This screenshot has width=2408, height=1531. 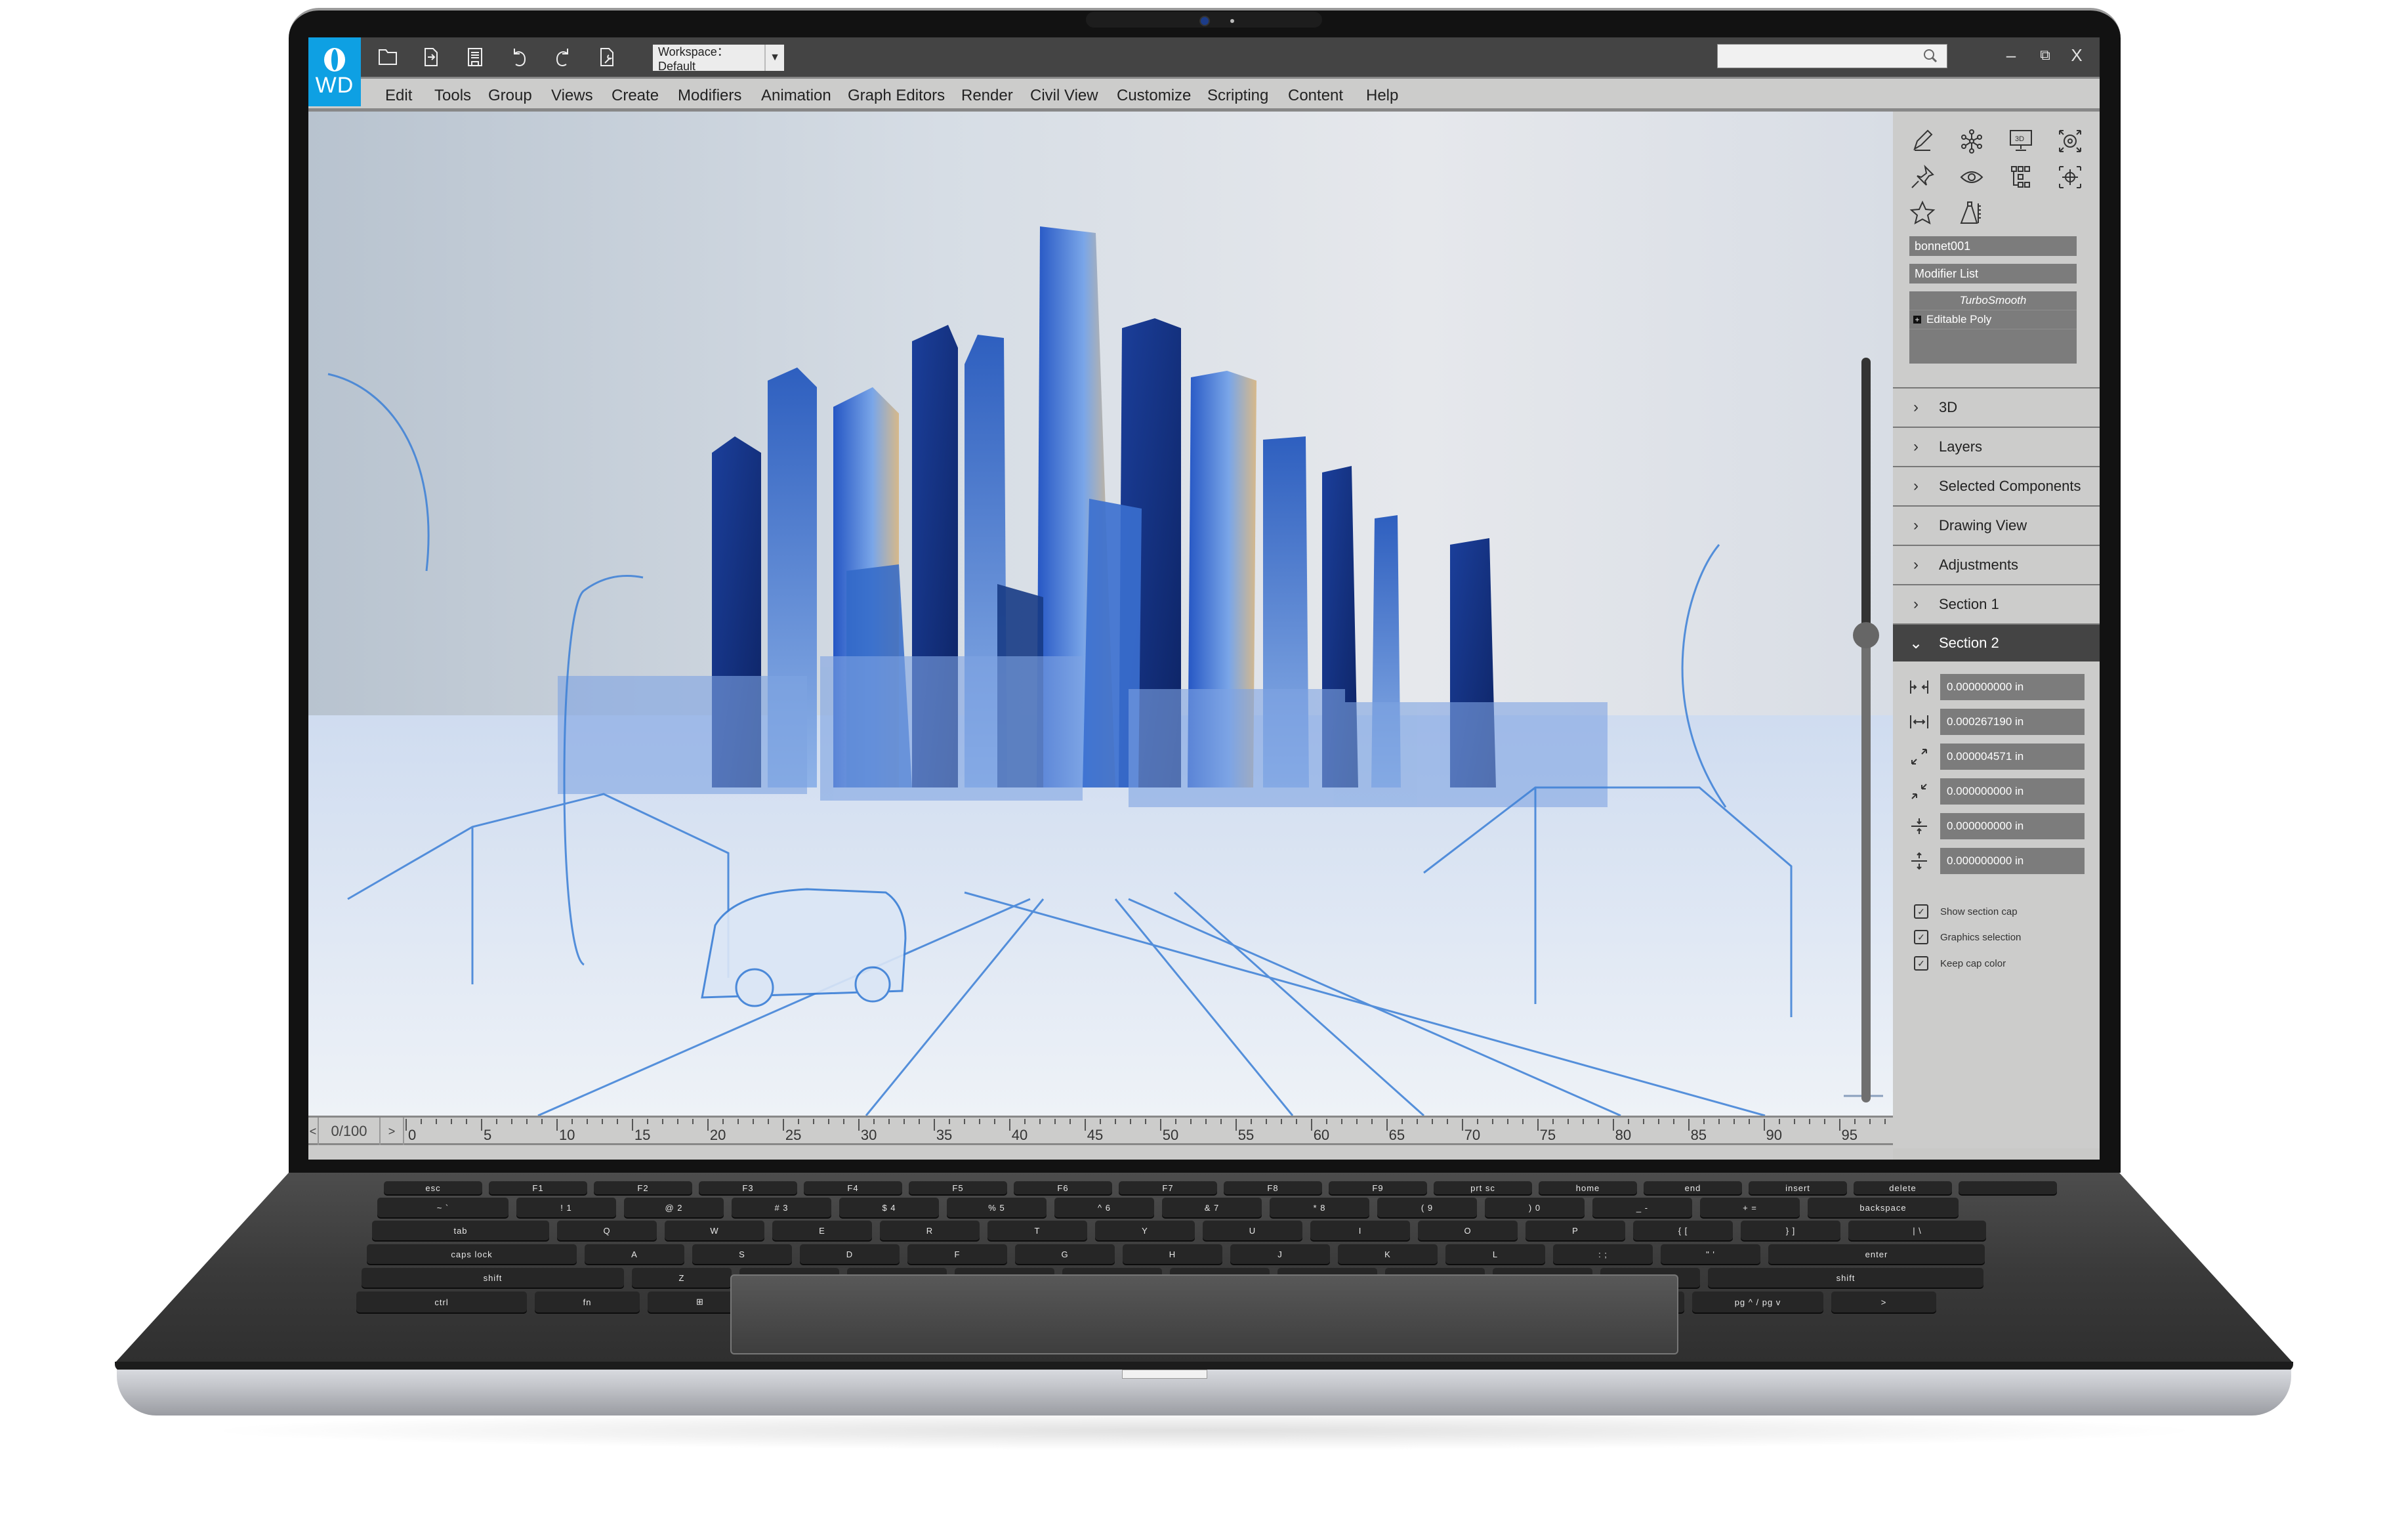 What do you see at coordinates (2013, 722) in the screenshot?
I see `section-width-field: 0.000267190 in` at bounding box center [2013, 722].